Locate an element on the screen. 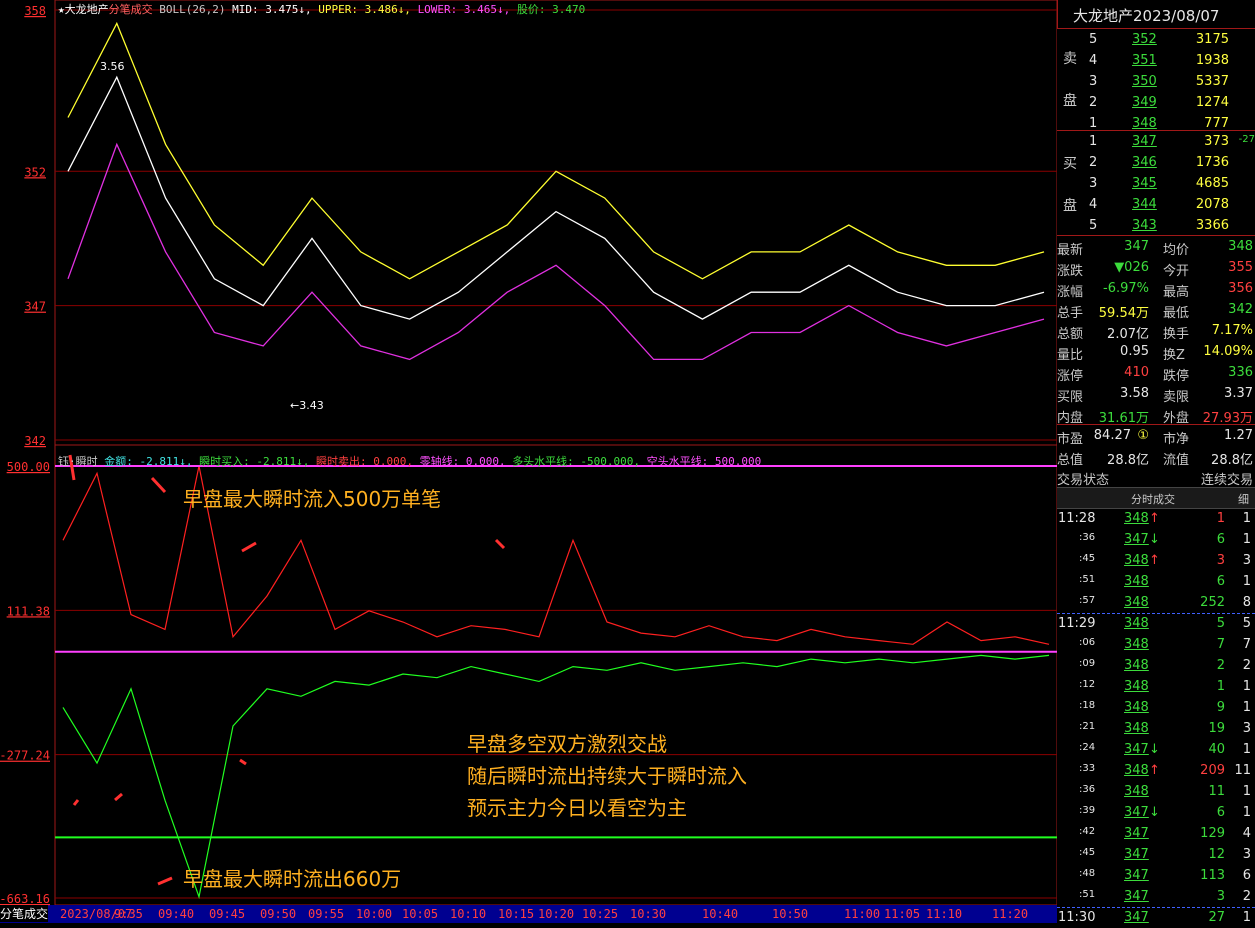 The height and width of the screenshot is (928, 1255). tick-direction-icon: ↑ is located at coordinates (1154, 518).